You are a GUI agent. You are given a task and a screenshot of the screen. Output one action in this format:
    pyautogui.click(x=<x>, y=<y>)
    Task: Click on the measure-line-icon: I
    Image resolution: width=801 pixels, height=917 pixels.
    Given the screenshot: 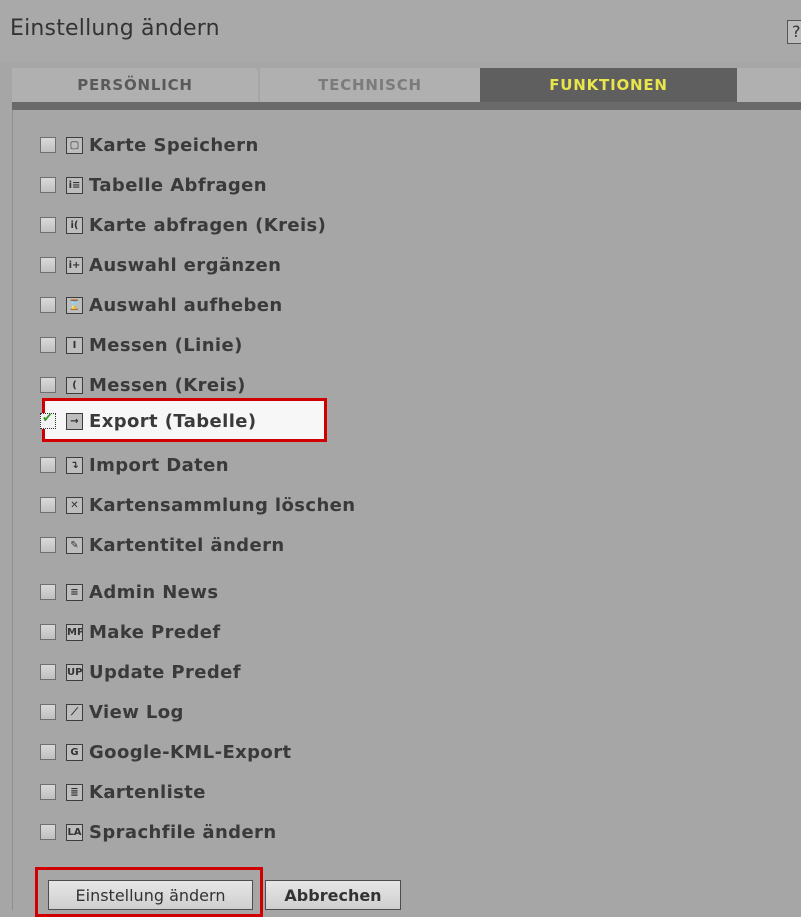 What is the action you would take?
    pyautogui.click(x=74, y=345)
    